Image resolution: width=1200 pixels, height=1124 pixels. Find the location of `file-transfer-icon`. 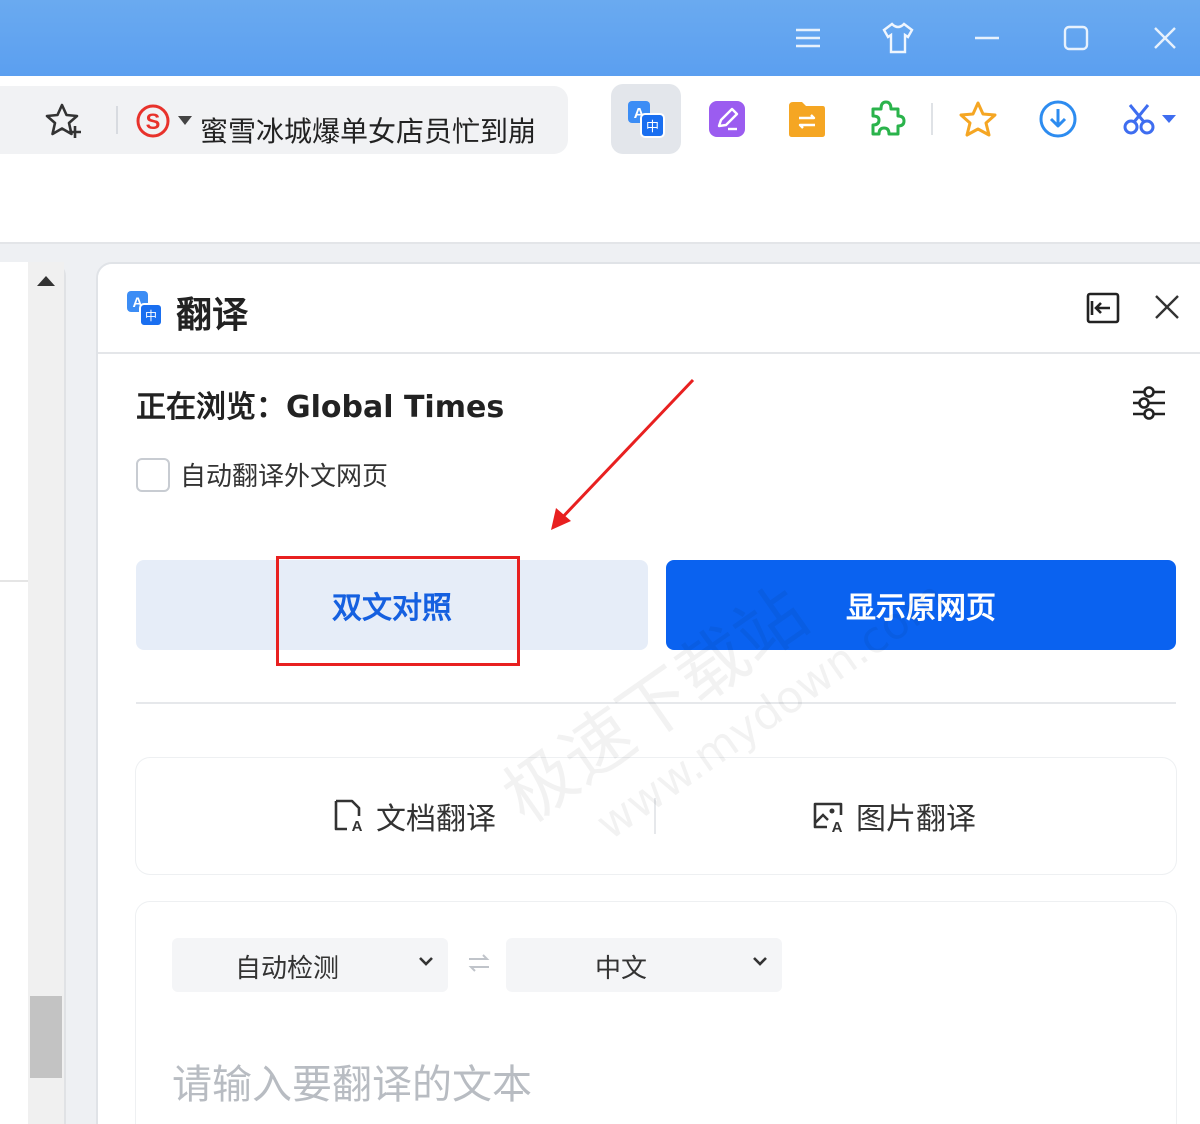

file-transfer-icon is located at coordinates (807, 119).